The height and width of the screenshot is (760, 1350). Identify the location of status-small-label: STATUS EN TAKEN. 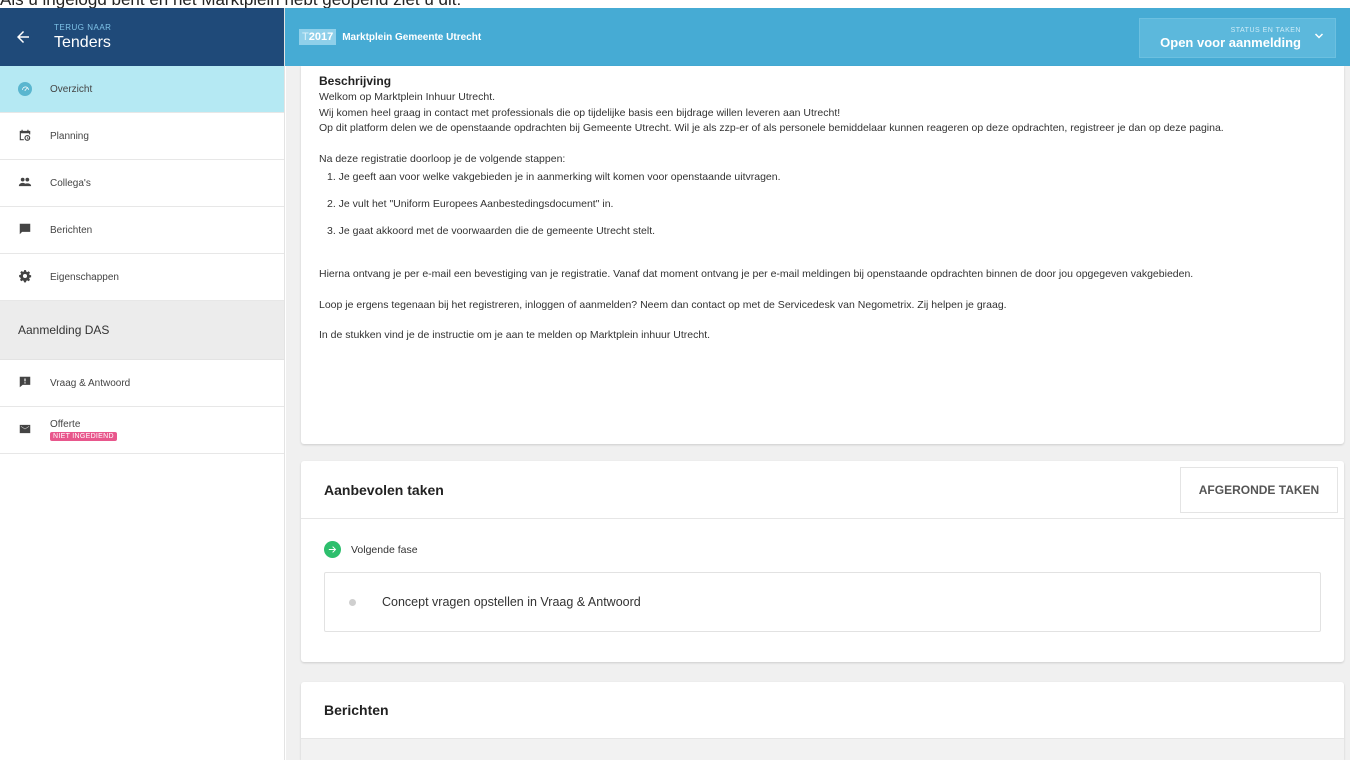
(1265, 30).